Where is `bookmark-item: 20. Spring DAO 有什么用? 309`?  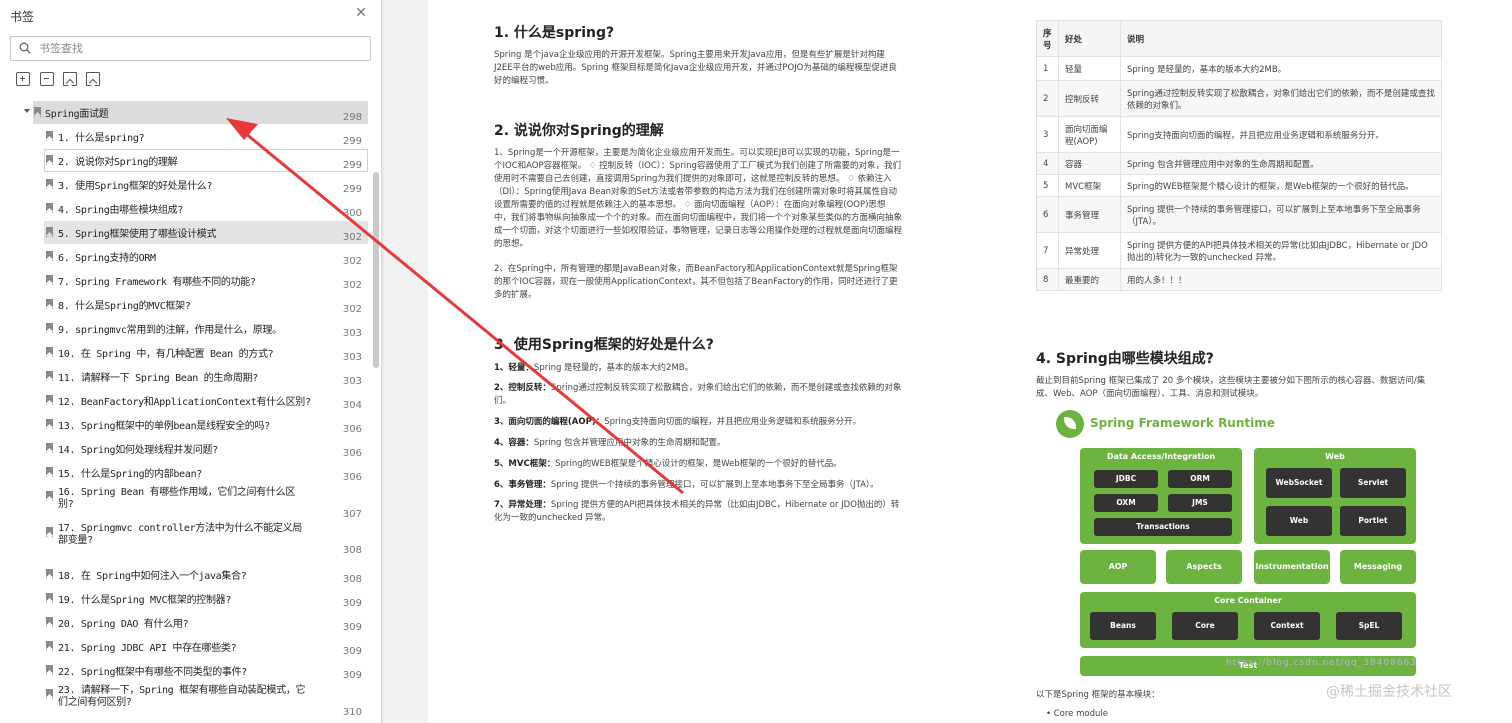 bookmark-item: 20. Spring DAO 有什么用? 309 is located at coordinates (186, 622).